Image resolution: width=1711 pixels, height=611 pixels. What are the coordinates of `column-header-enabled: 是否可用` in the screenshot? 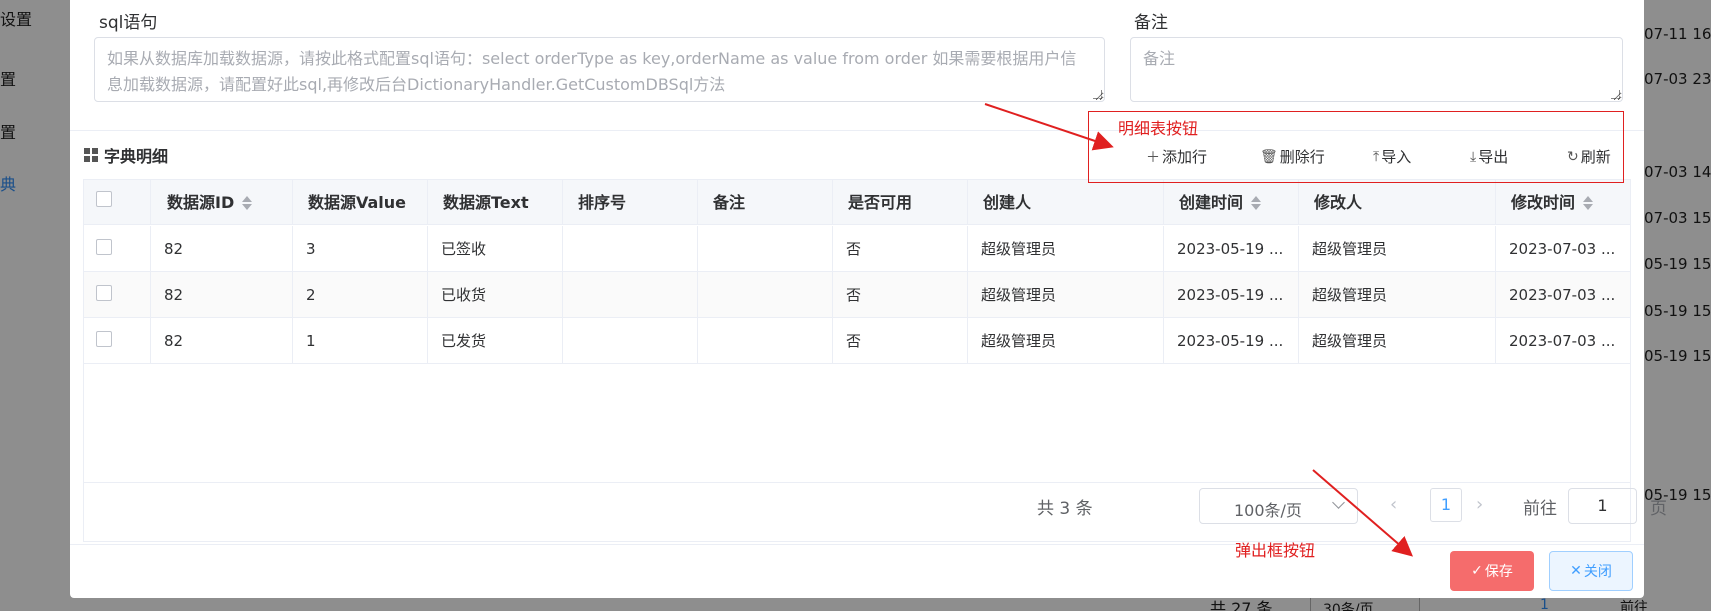 It's located at (900, 202).